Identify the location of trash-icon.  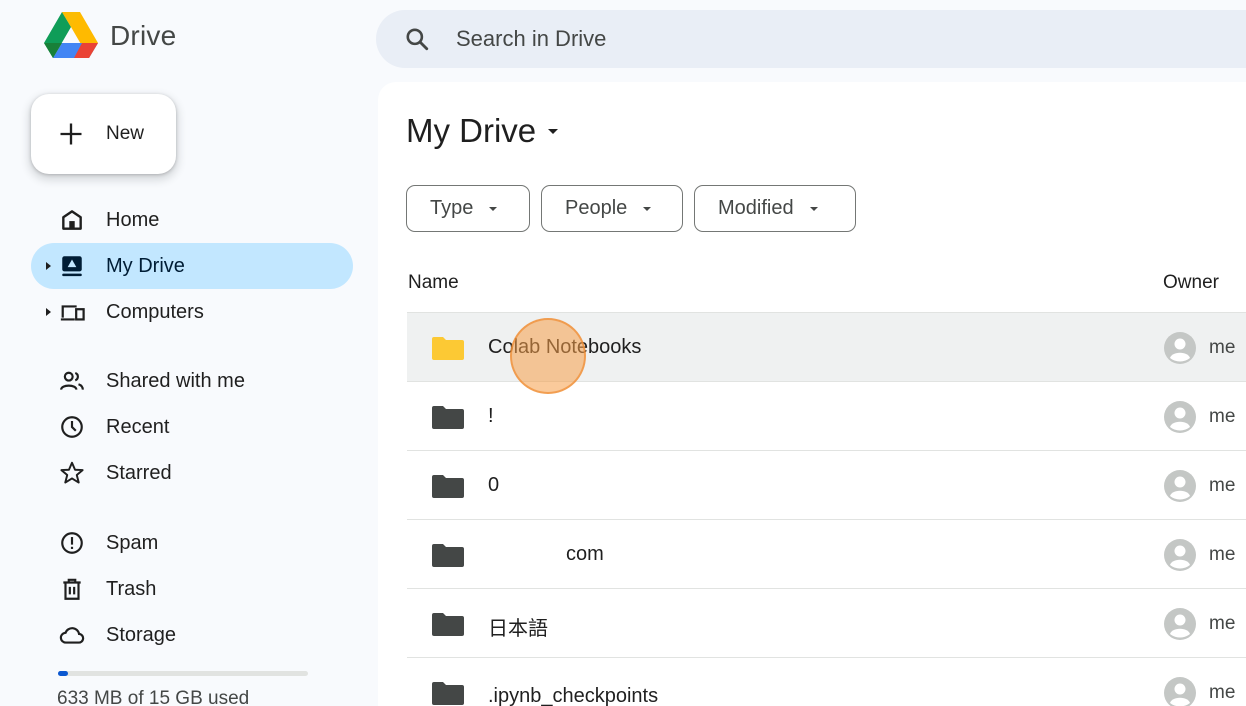
(72, 589).